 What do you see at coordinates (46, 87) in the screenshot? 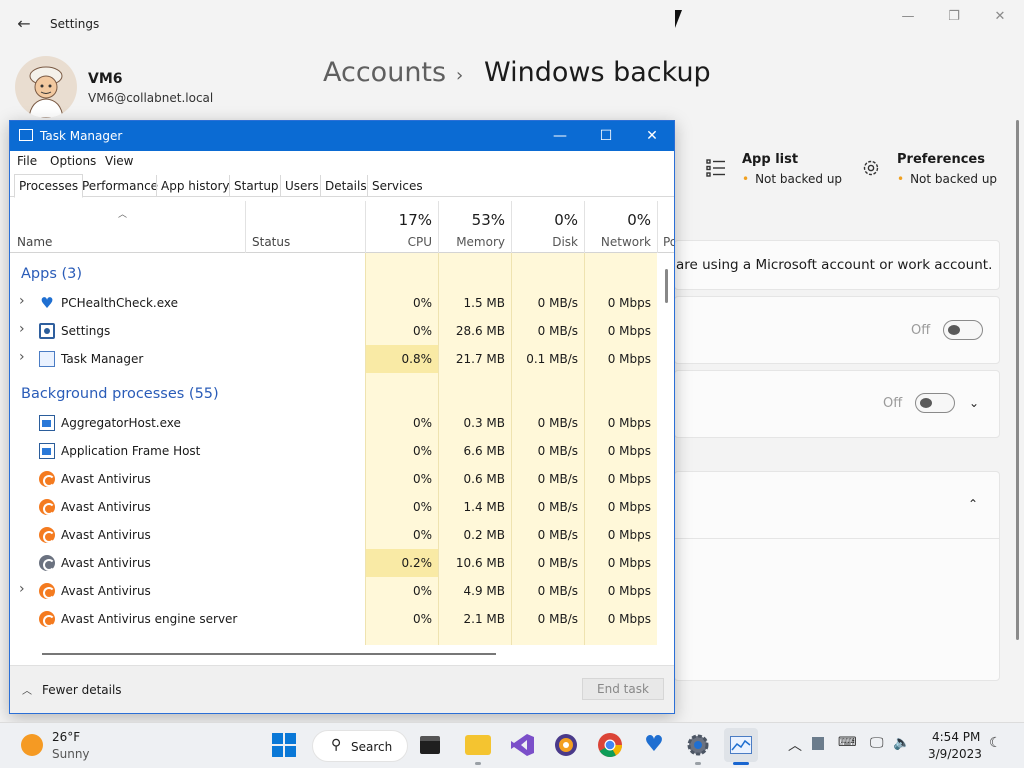
I see `avatar` at bounding box center [46, 87].